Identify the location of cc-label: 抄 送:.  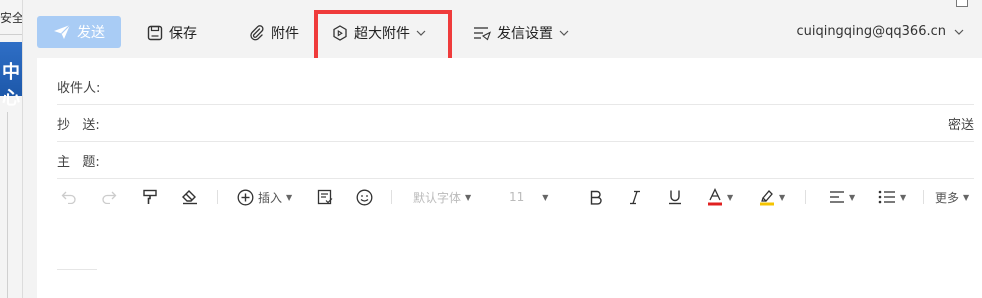
(78, 125).